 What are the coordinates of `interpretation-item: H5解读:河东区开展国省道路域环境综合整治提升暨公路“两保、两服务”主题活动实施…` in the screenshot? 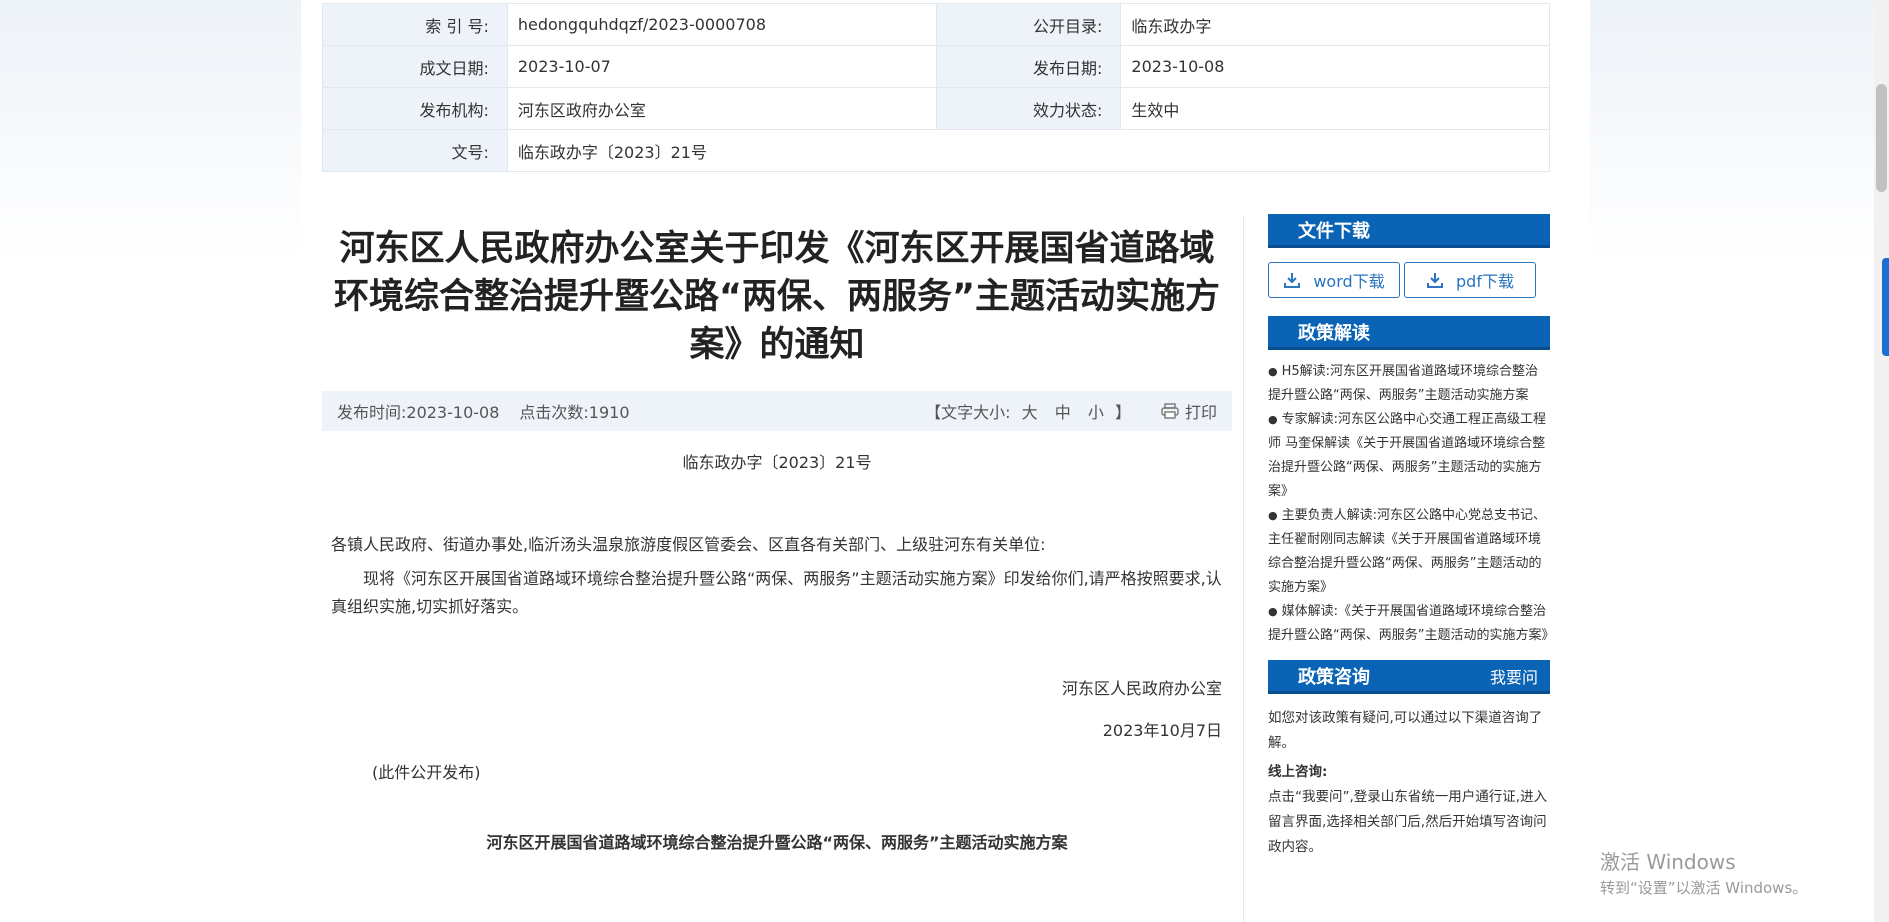 It's located at (1409, 384).